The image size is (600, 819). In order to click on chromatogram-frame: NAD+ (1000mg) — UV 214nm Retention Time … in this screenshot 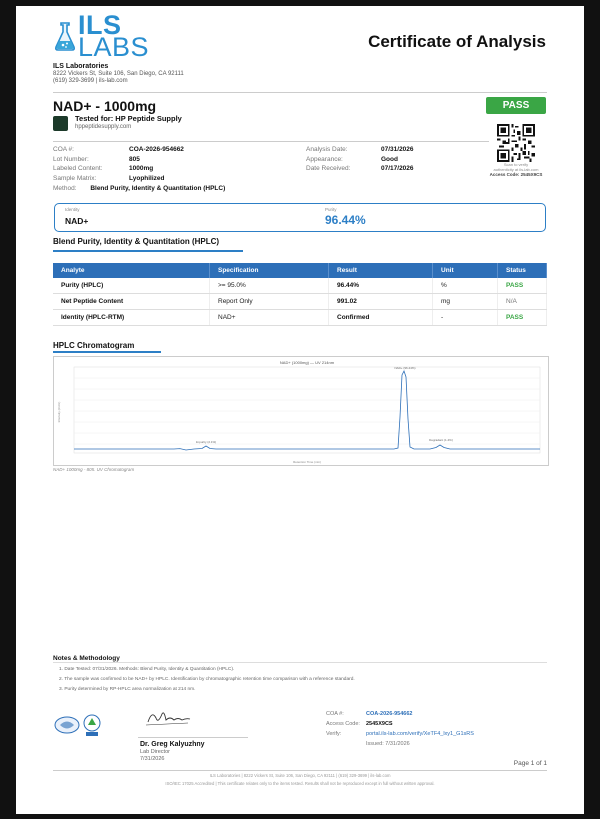, I will do `click(301, 411)`.